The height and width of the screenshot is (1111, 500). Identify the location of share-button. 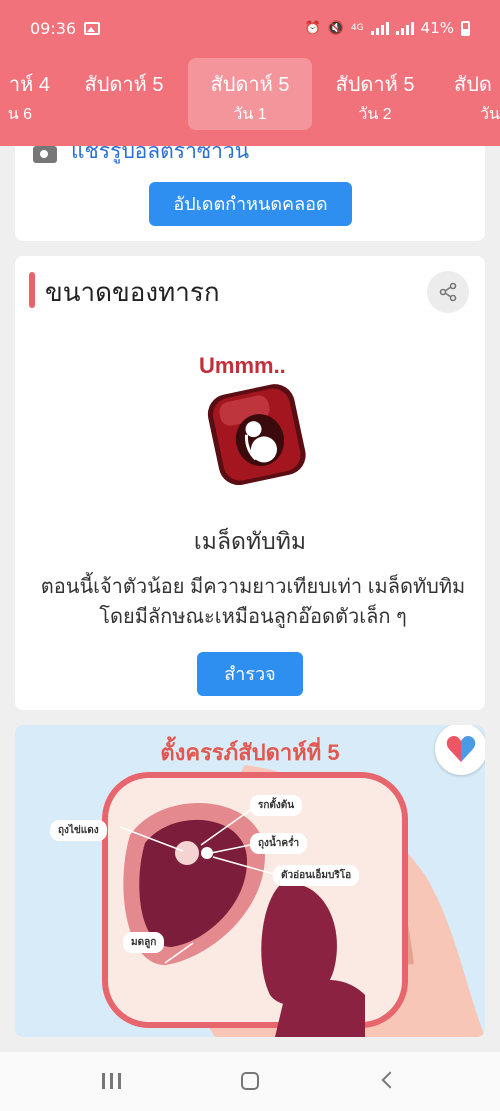
(448, 292).